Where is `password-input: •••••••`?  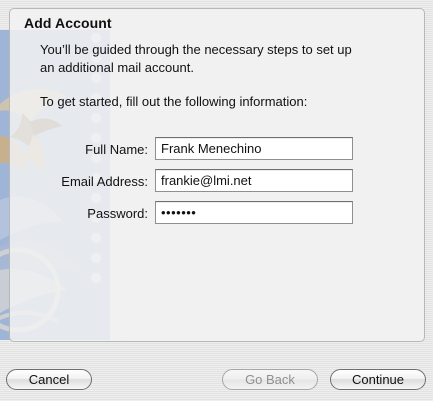
password-input: ••••••• is located at coordinates (254, 212).